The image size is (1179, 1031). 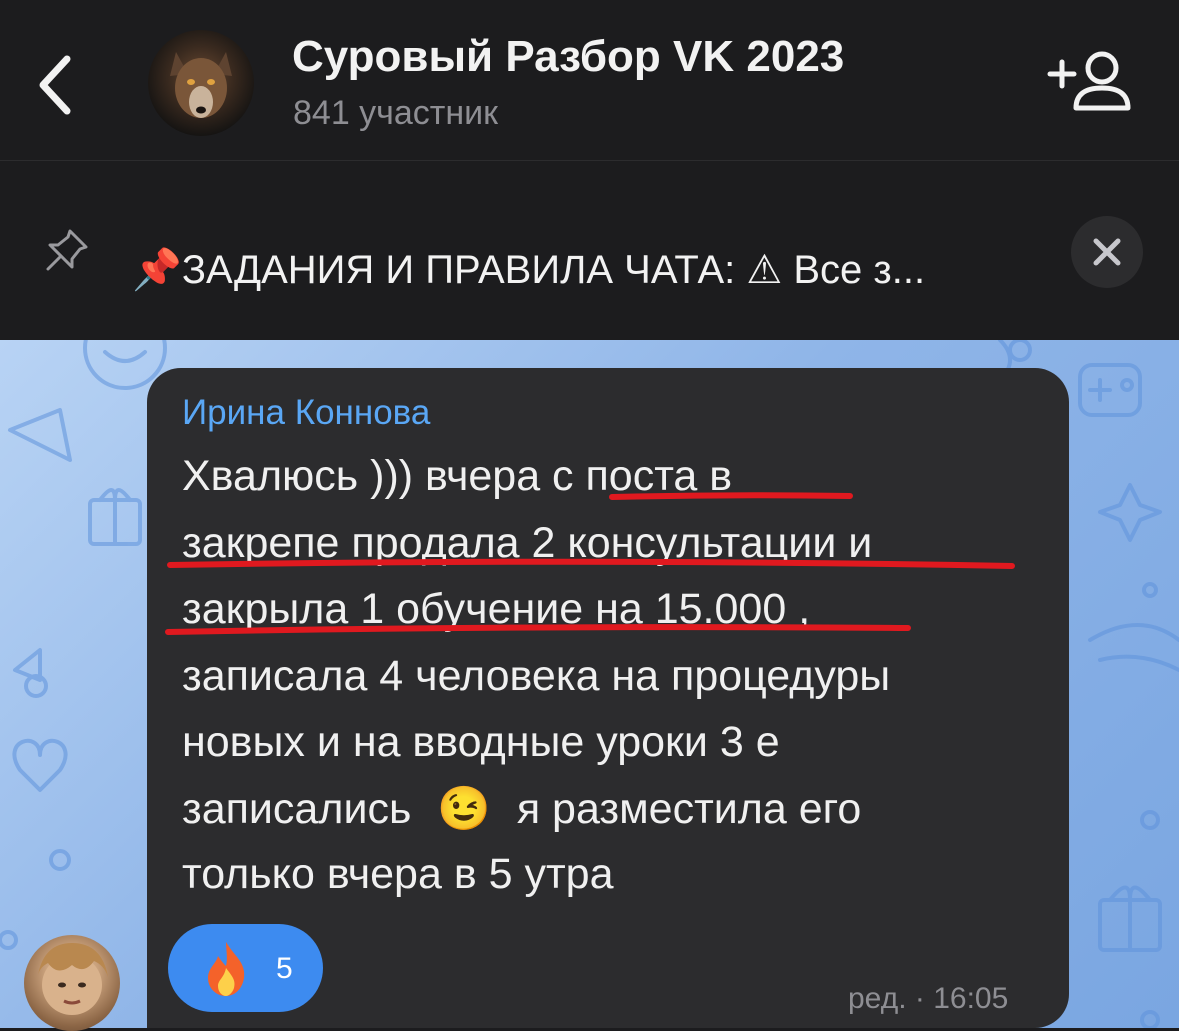 I want to click on user-photo, so click(x=73, y=979).